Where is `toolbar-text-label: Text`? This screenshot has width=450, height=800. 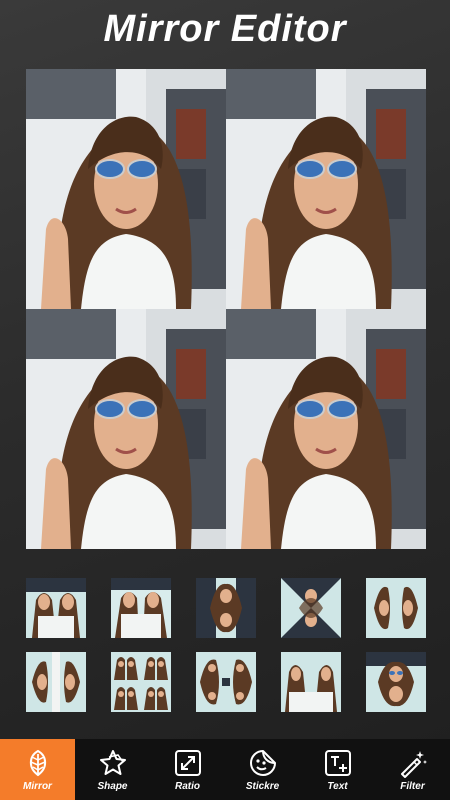 toolbar-text-label: Text is located at coordinates (337, 786).